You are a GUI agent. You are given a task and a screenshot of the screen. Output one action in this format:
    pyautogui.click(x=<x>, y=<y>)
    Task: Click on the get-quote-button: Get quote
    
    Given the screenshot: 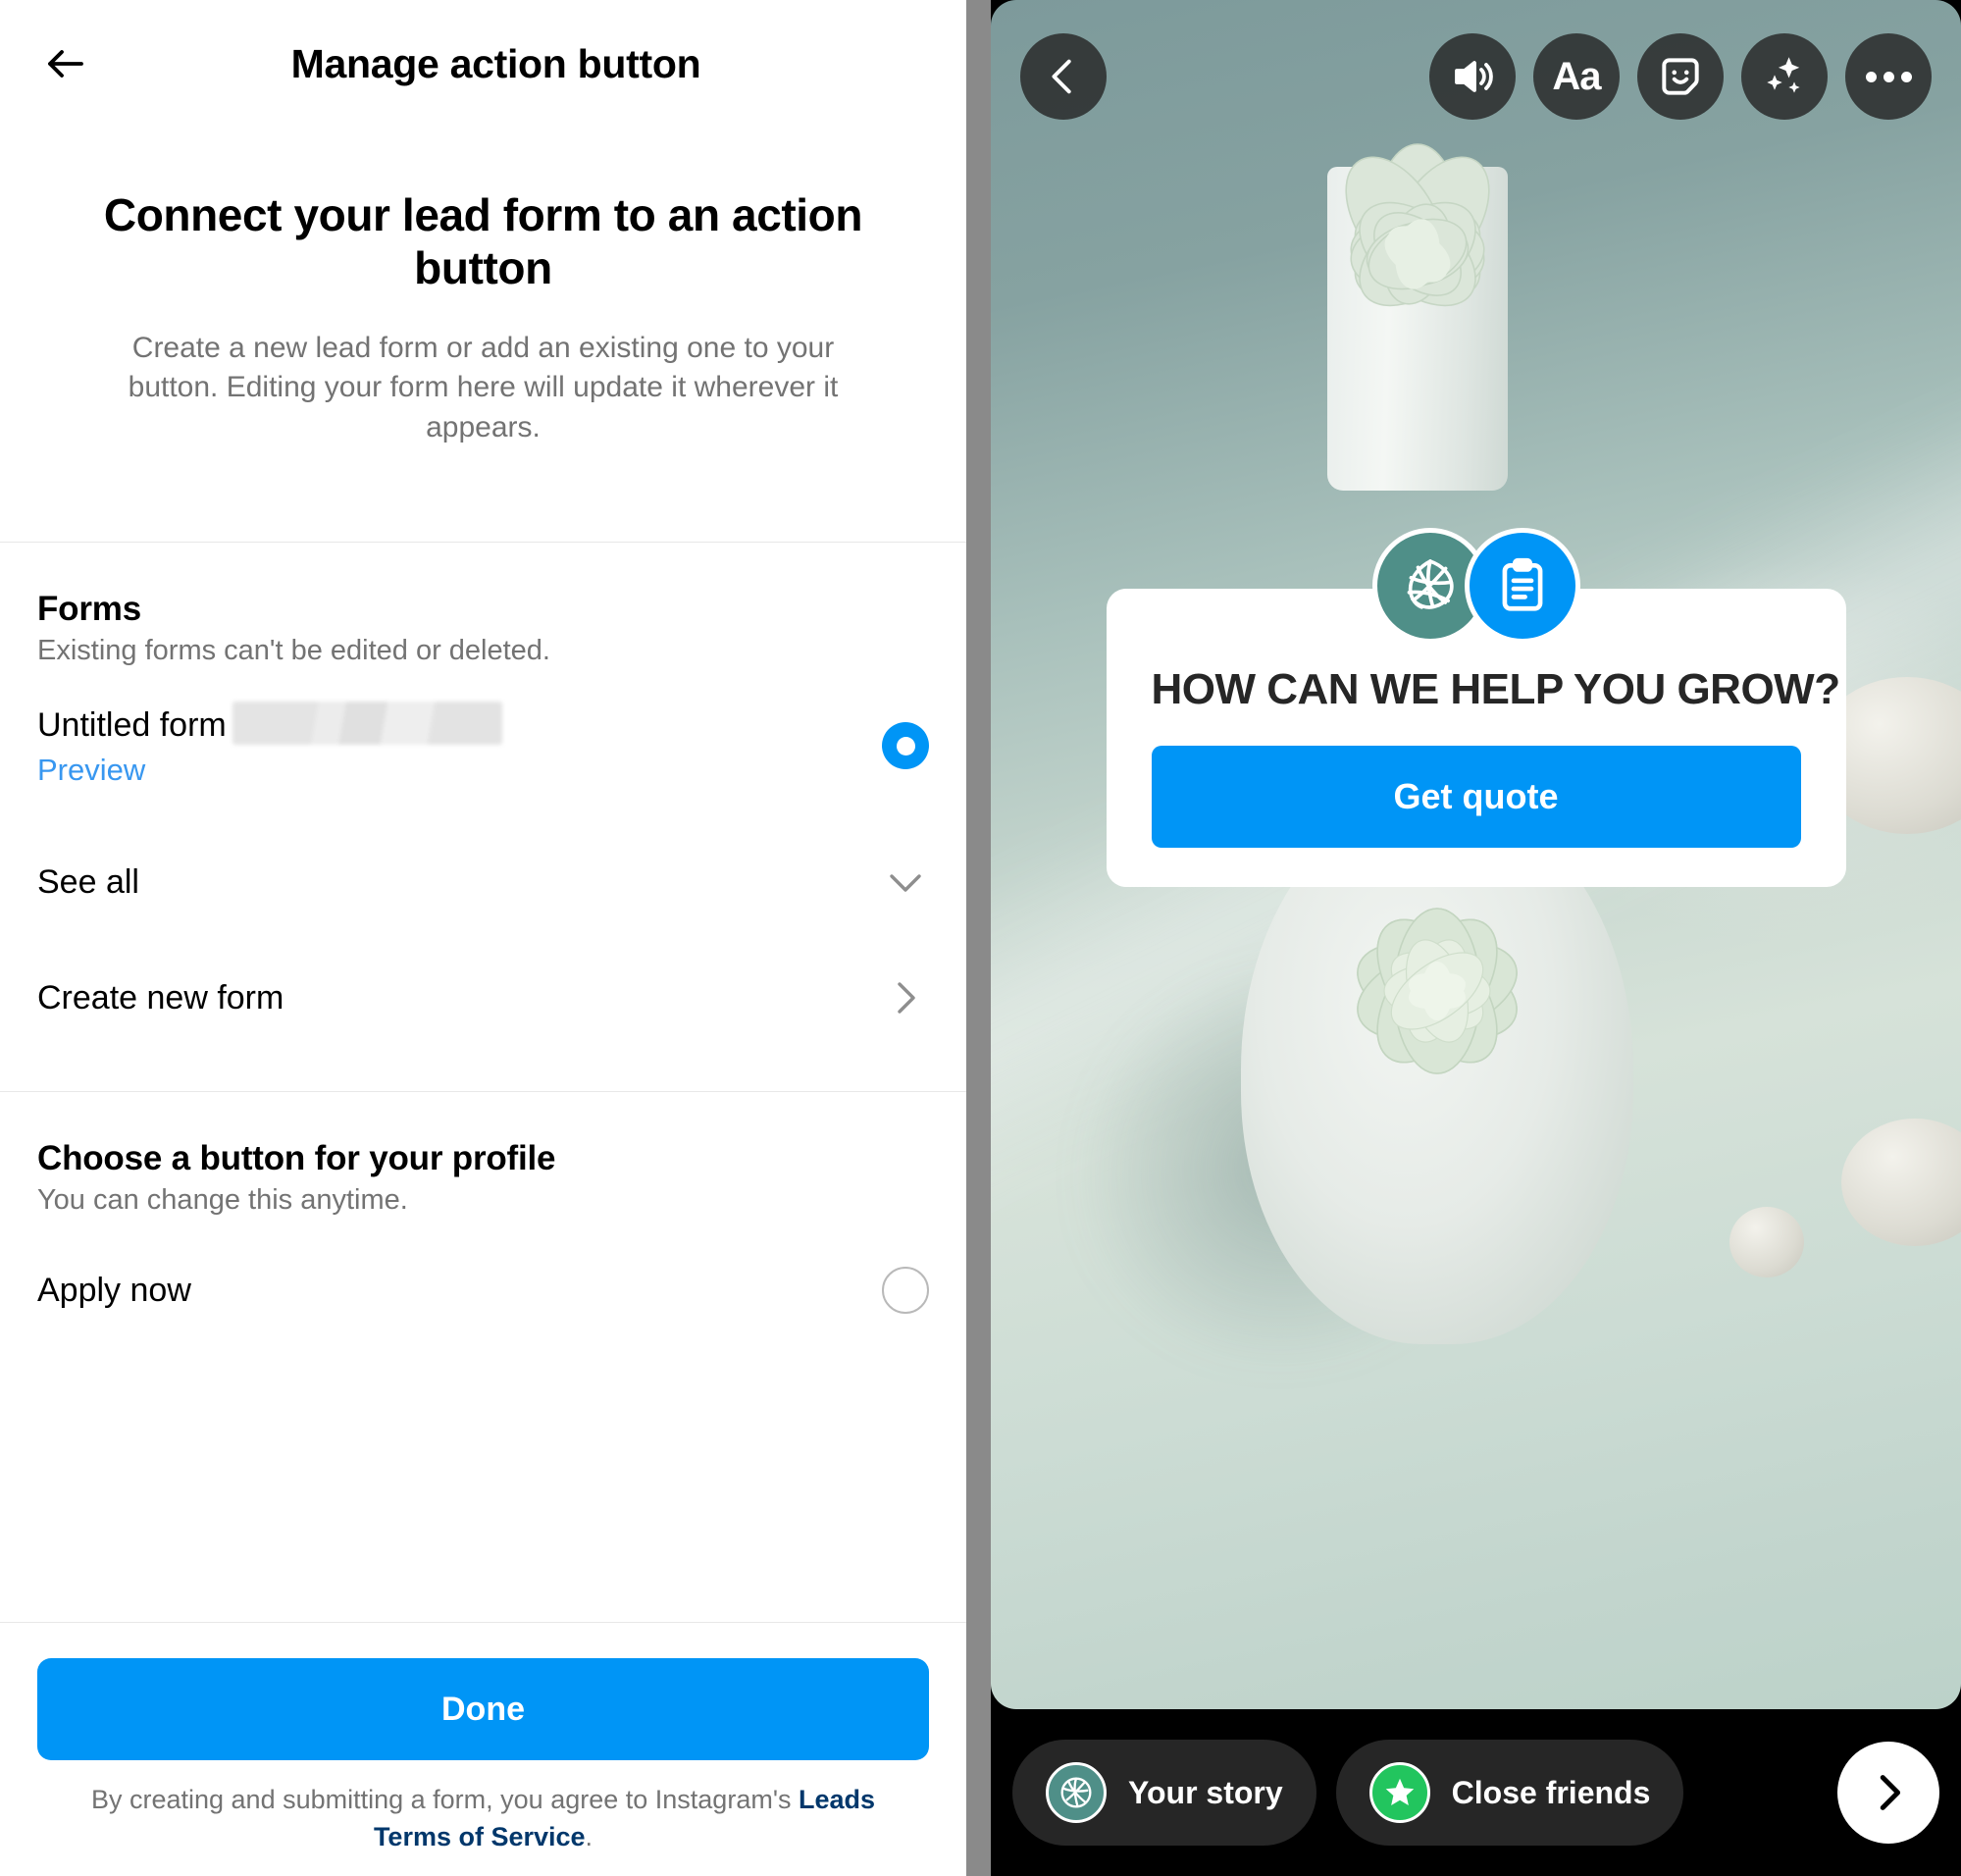 What is the action you would take?
    pyautogui.click(x=1476, y=797)
    